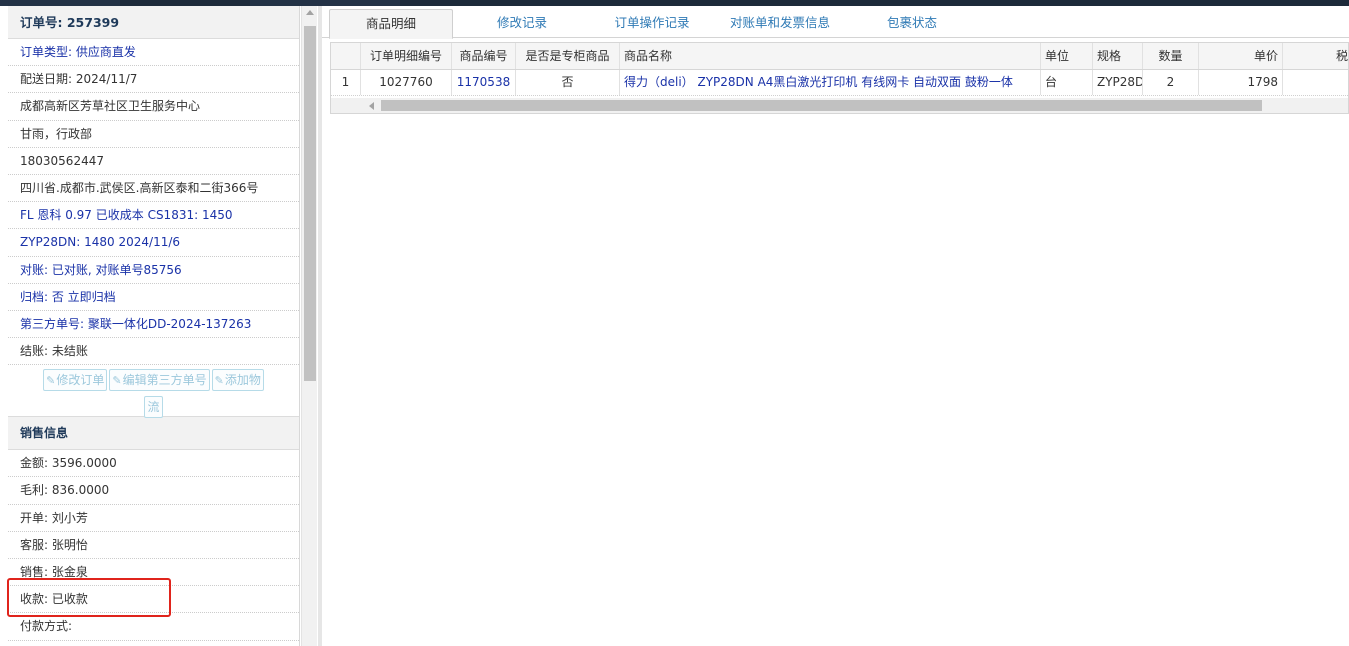 The width and height of the screenshot is (1349, 646). What do you see at coordinates (391, 24) in the screenshot?
I see `tab-product-details: 商品明细` at bounding box center [391, 24].